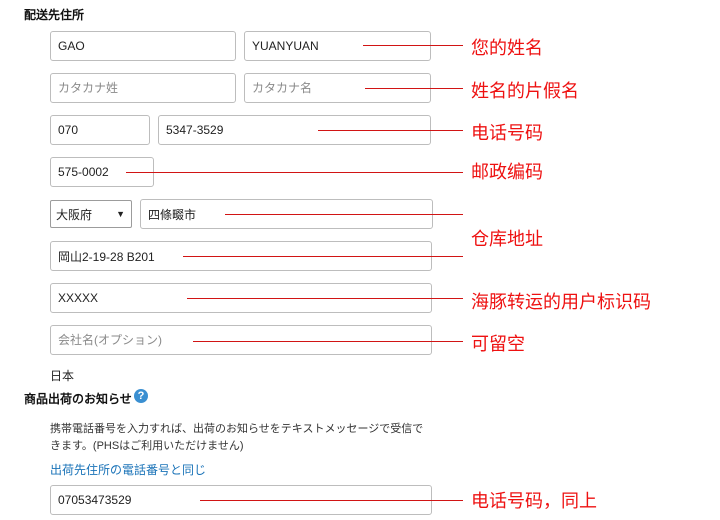 The height and width of the screenshot is (520, 720). What do you see at coordinates (143, 88) in the screenshot?
I see `last-name-kana-input` at bounding box center [143, 88].